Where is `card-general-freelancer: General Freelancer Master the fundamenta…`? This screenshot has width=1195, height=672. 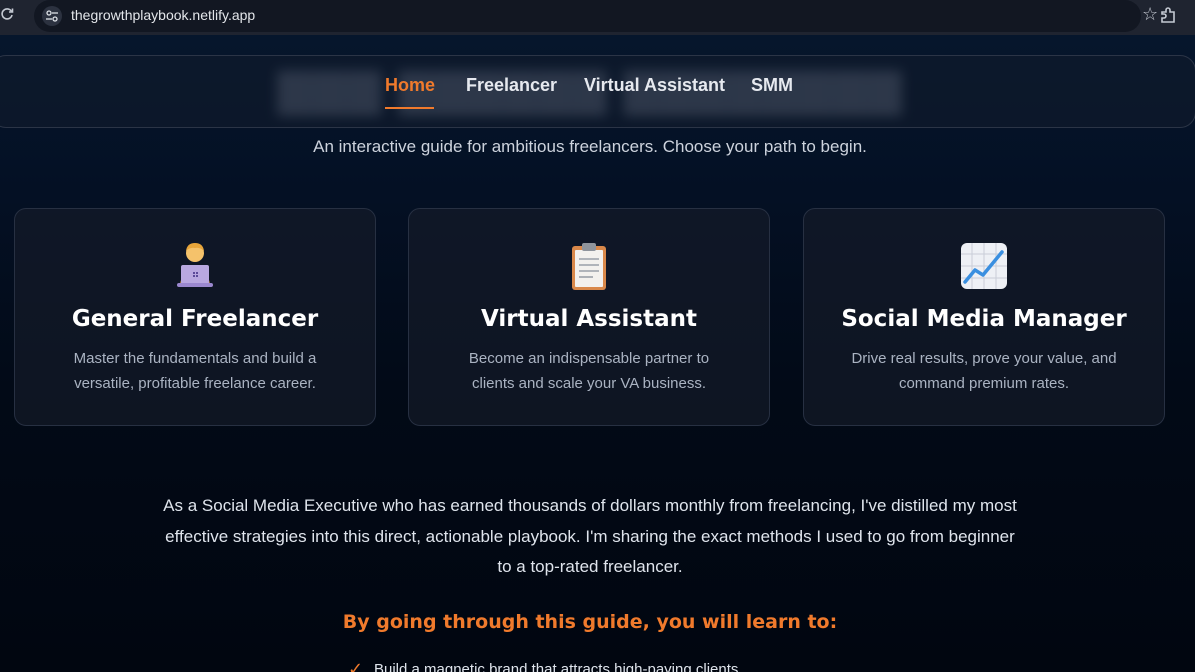
card-general-freelancer: General Freelancer Master the fundamenta… is located at coordinates (195, 317).